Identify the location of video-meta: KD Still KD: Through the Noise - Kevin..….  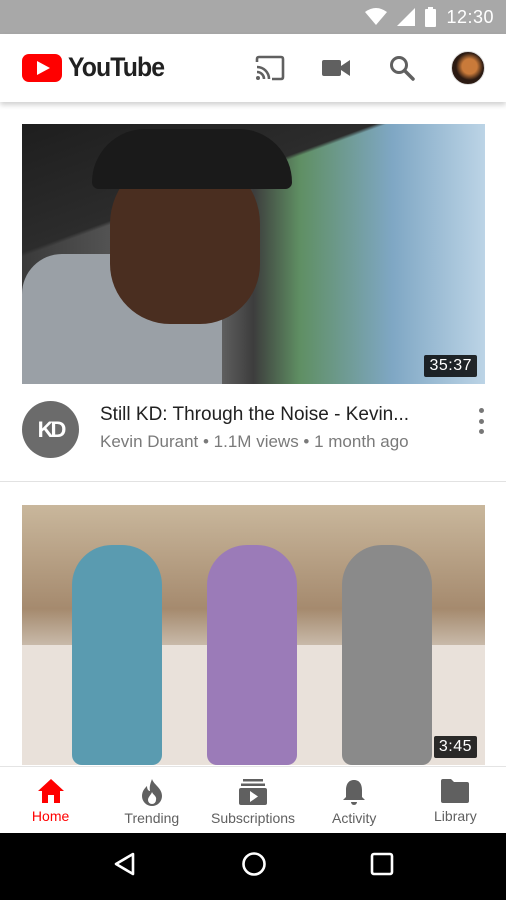
(253, 433).